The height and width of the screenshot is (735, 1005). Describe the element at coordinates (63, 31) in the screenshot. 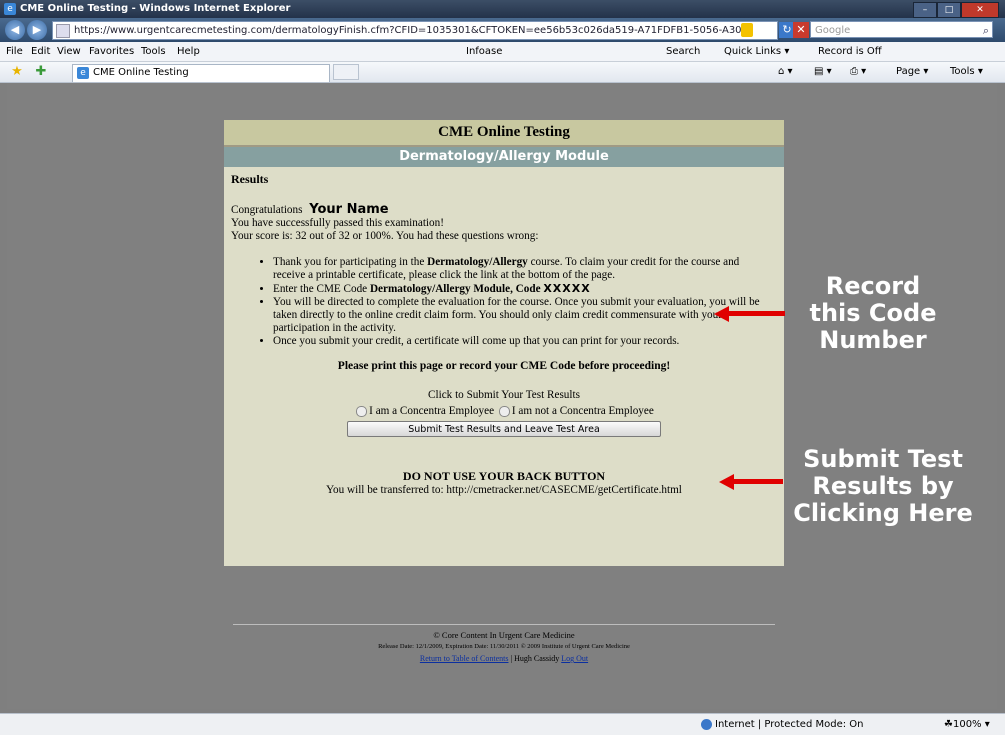

I see `page-icon` at that location.